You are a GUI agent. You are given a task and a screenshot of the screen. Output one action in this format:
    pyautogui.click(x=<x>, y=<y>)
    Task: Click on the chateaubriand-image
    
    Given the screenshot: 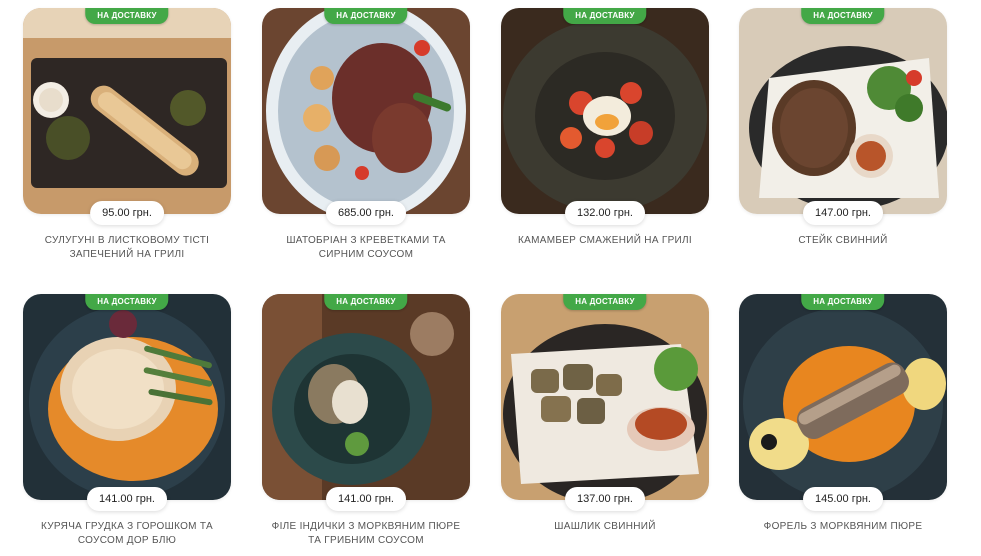 What is the action you would take?
    pyautogui.click(x=366, y=111)
    